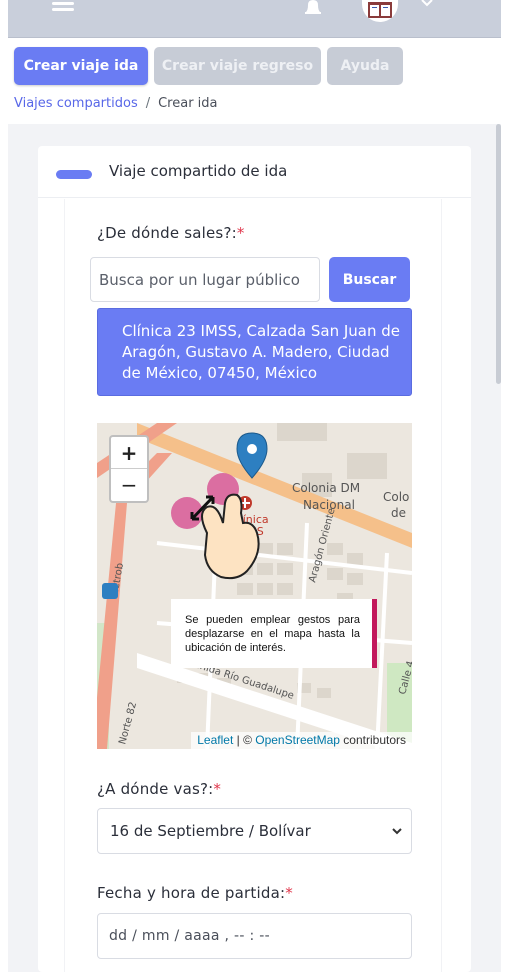 Image resolution: width=505 pixels, height=972 pixels. I want to click on breadcrumb: Viajes compartidos / Crear ida, so click(116, 103).